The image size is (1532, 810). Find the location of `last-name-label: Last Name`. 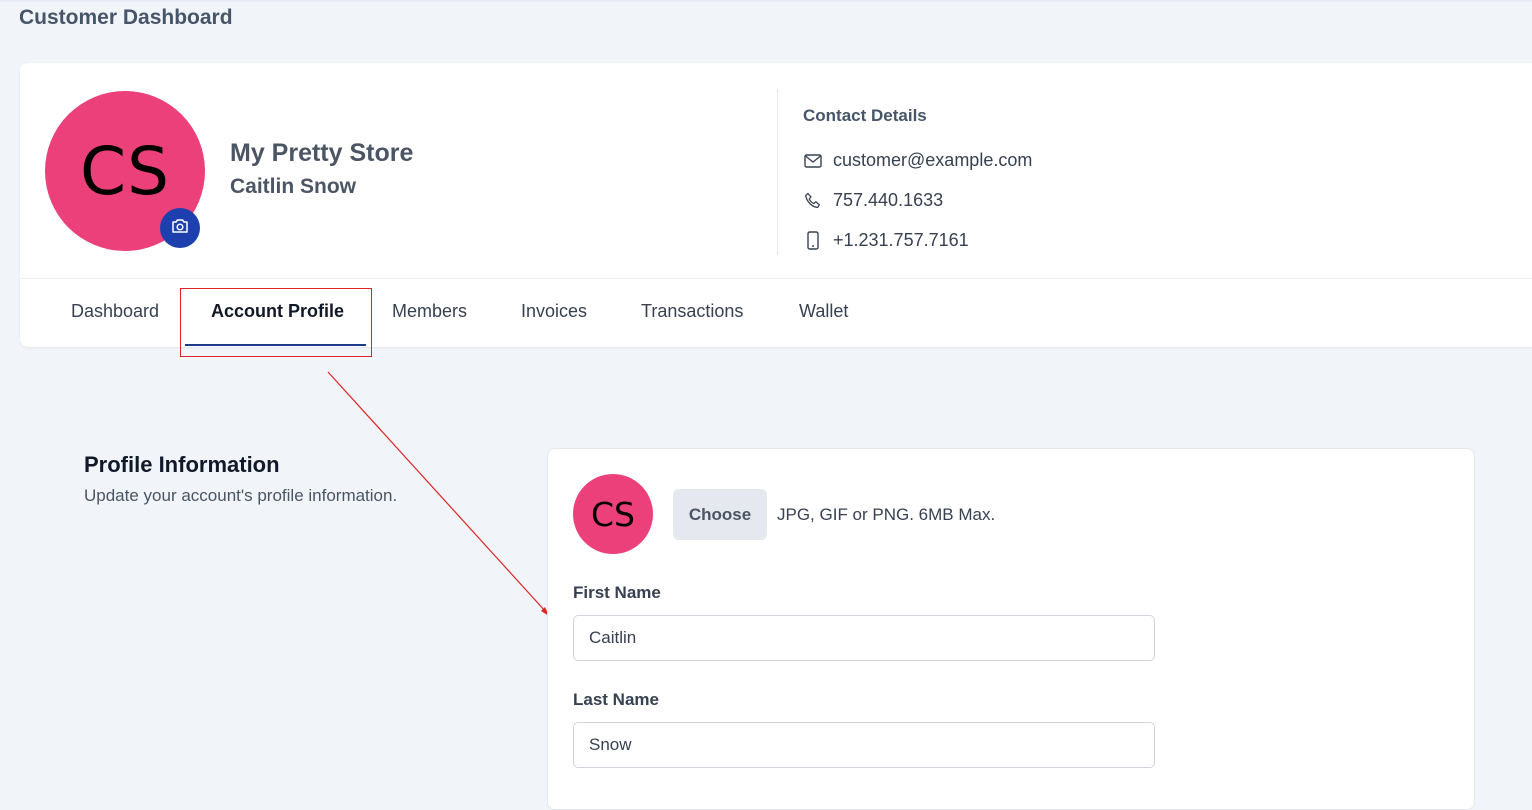

last-name-label: Last Name is located at coordinates (616, 699).